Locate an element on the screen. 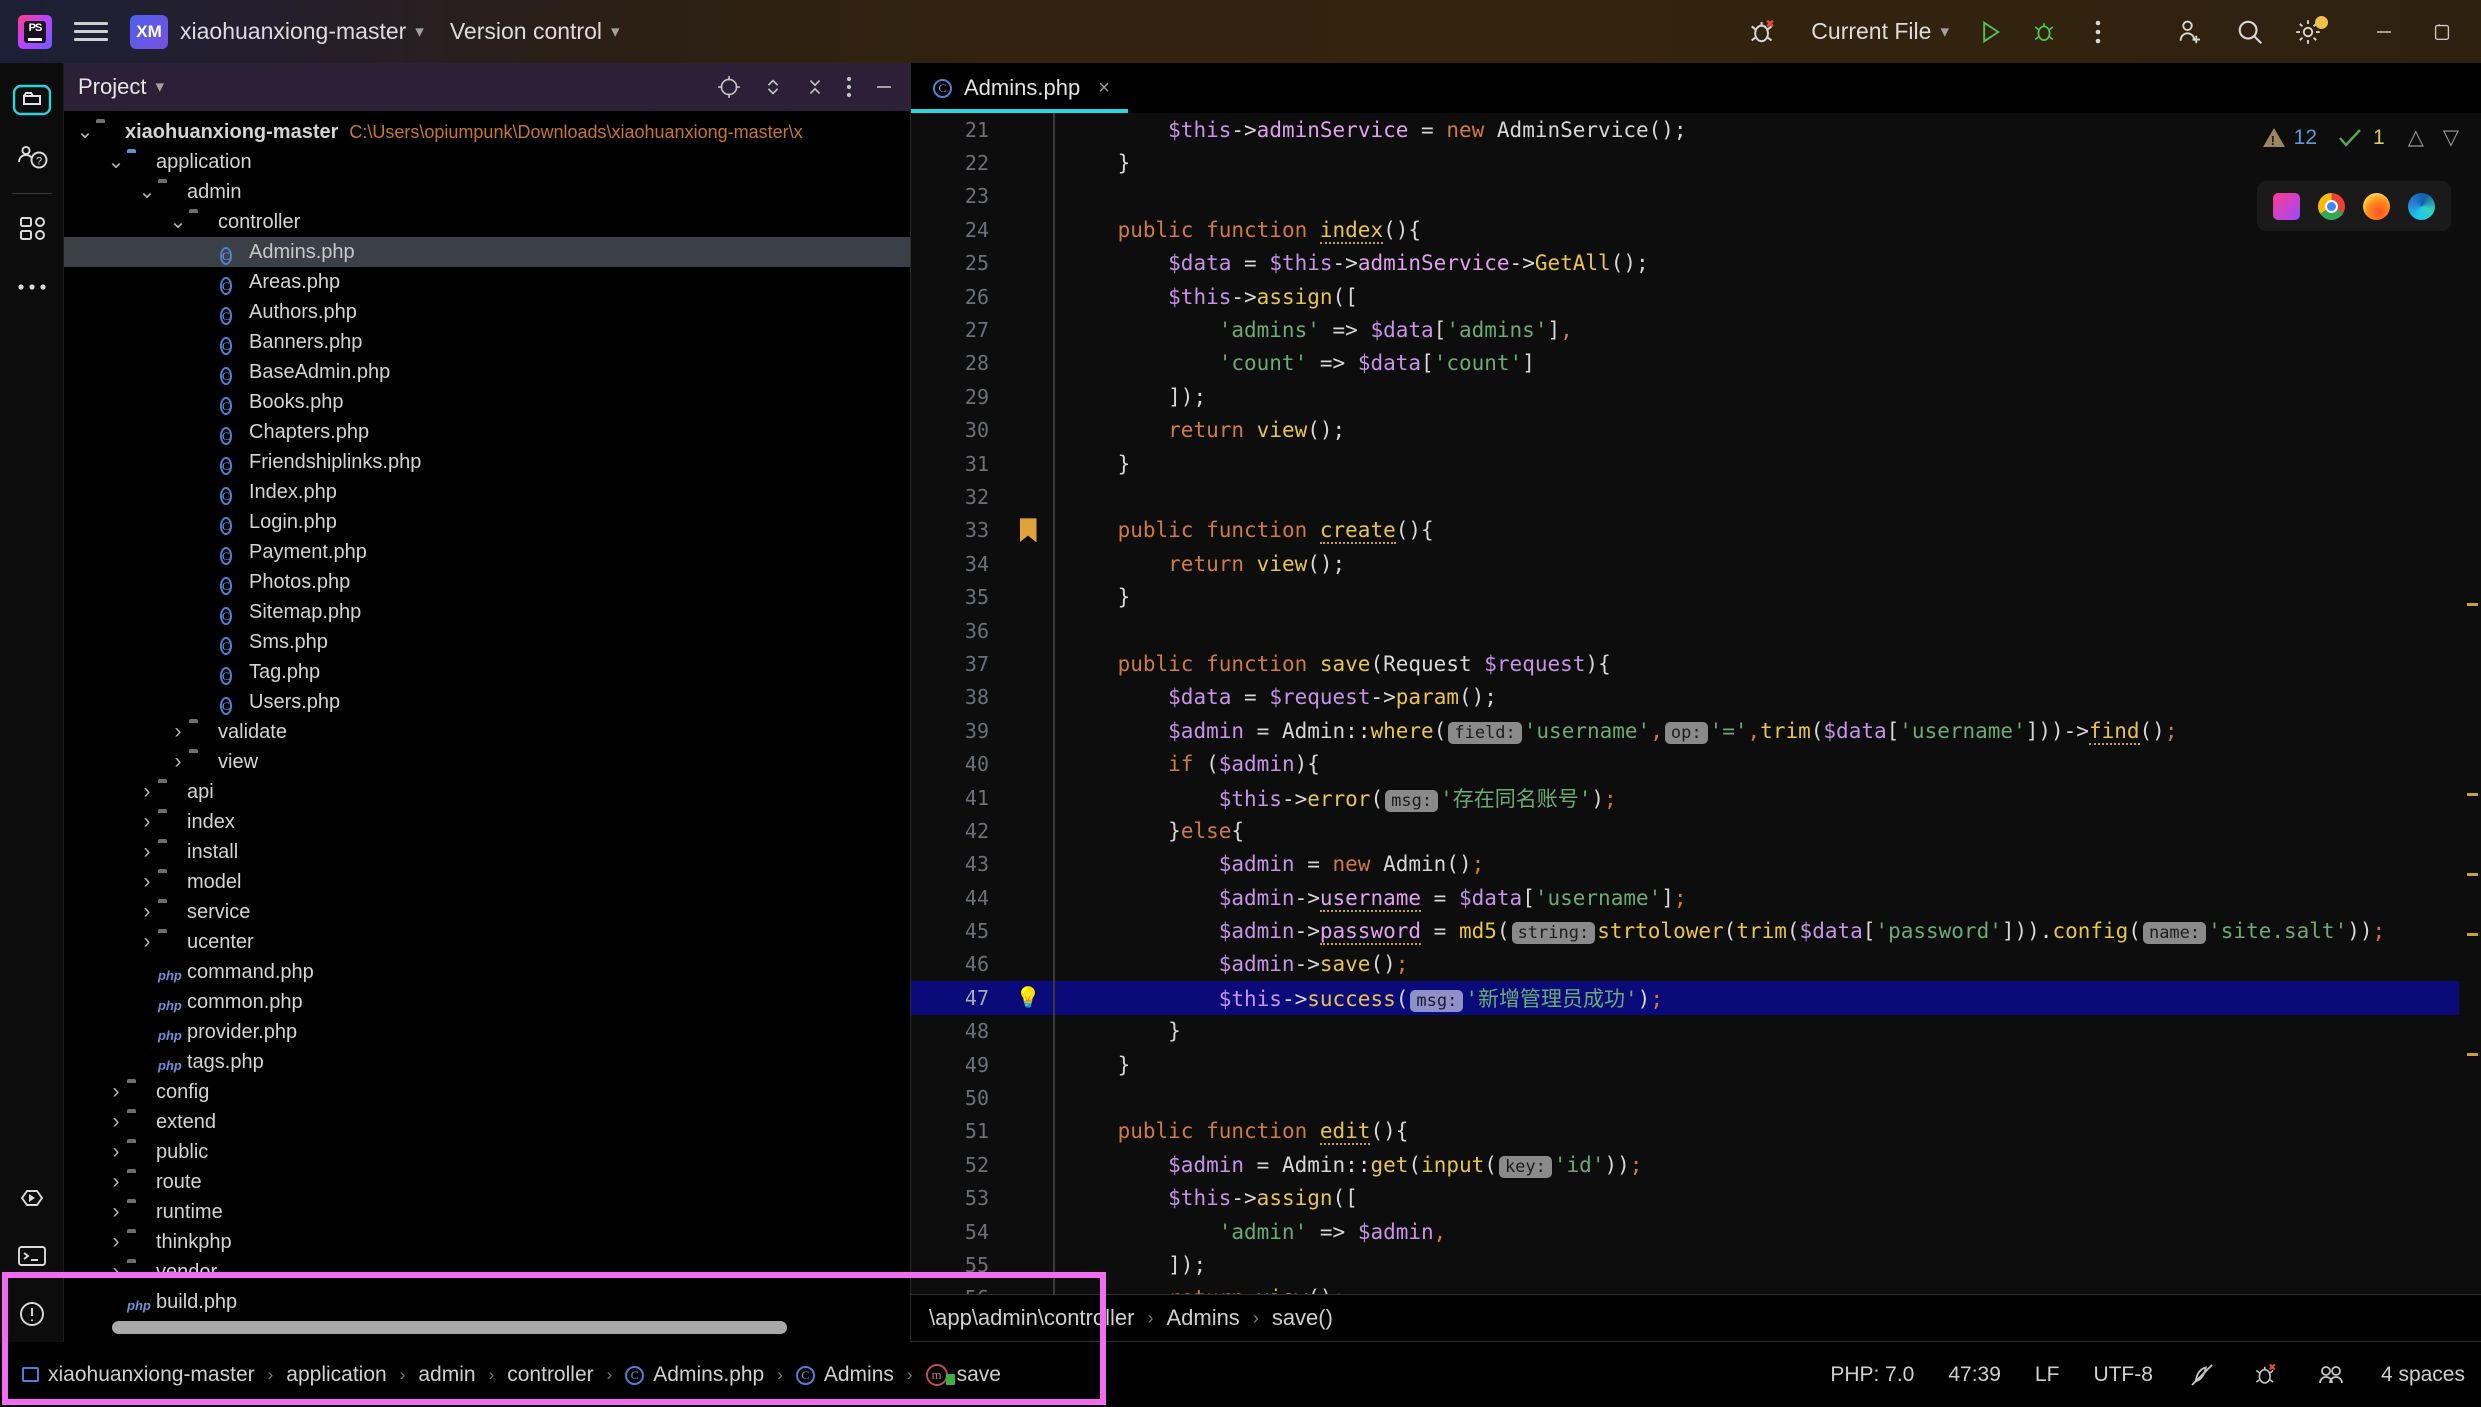  tree-horizontal-scrollbar is located at coordinates (449, 1327).